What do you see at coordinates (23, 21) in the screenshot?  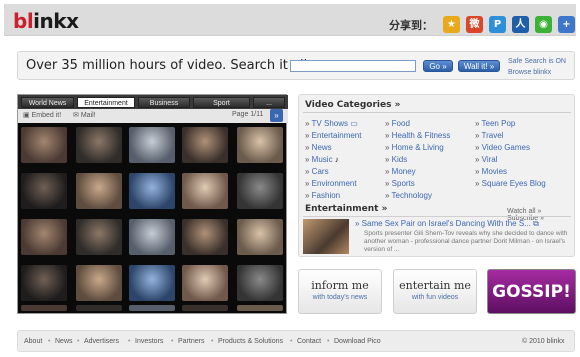 I see `logo-red-part: bl` at bounding box center [23, 21].